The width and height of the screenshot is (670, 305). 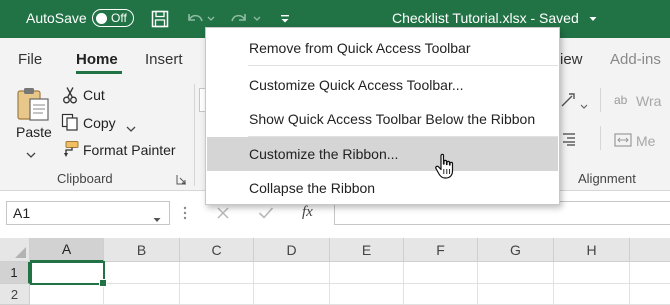 I want to click on cell-h2, so click(x=592, y=294).